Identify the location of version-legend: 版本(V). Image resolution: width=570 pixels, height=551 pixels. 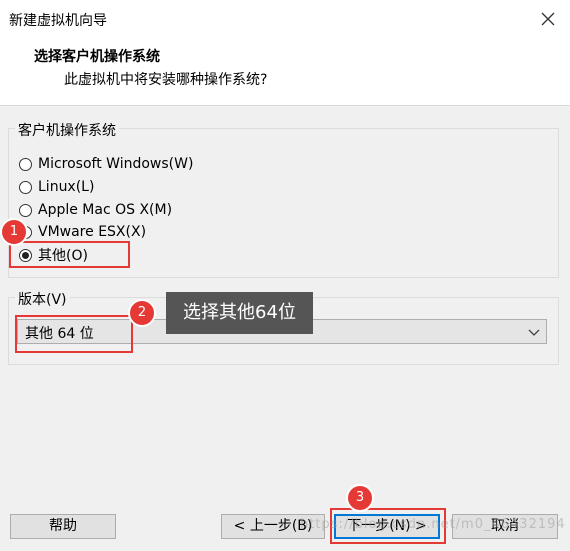
(42, 299).